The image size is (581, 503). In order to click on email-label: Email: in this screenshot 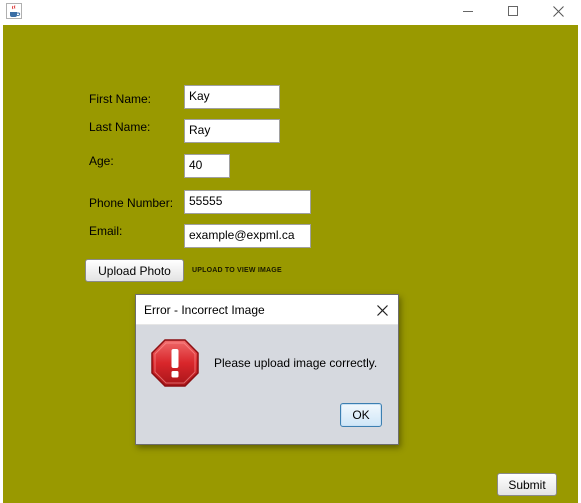, I will do `click(106, 231)`.